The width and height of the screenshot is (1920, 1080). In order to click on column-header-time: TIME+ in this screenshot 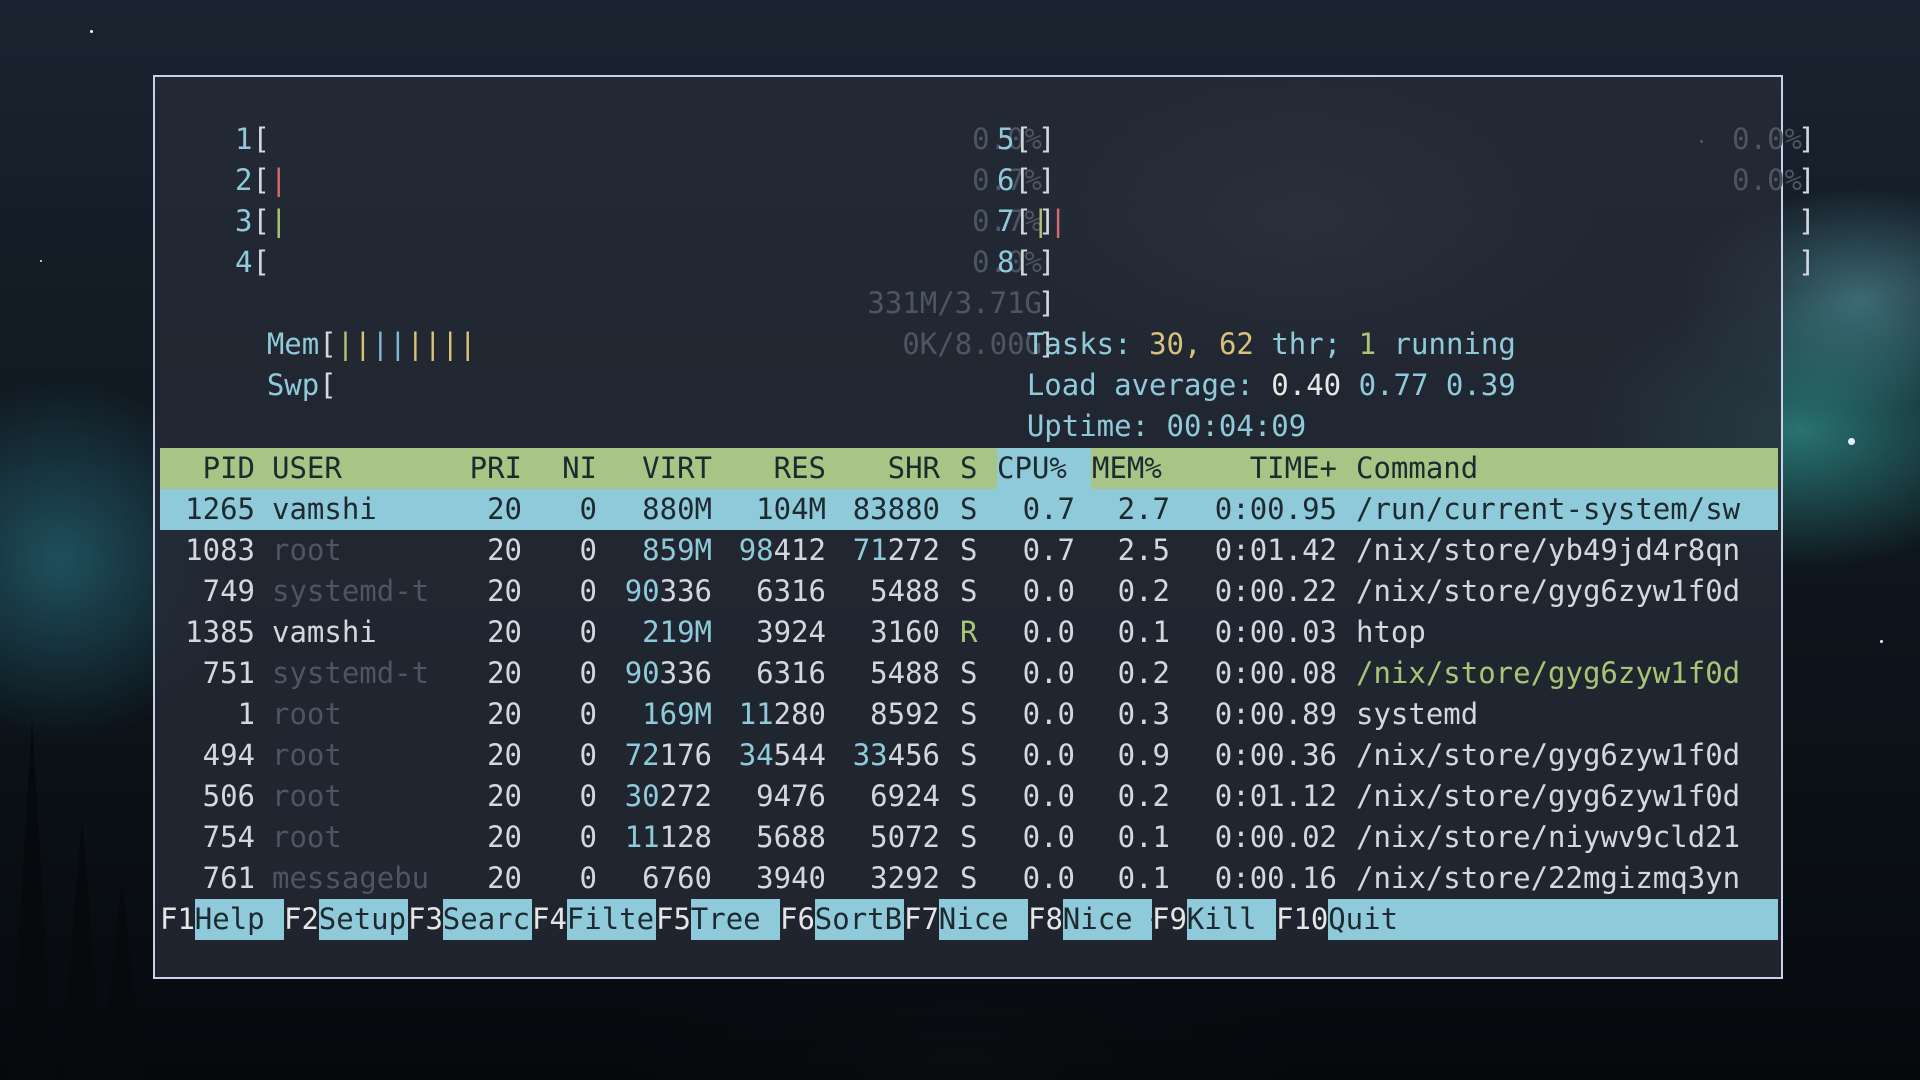, I will do `click(1237, 468)`.